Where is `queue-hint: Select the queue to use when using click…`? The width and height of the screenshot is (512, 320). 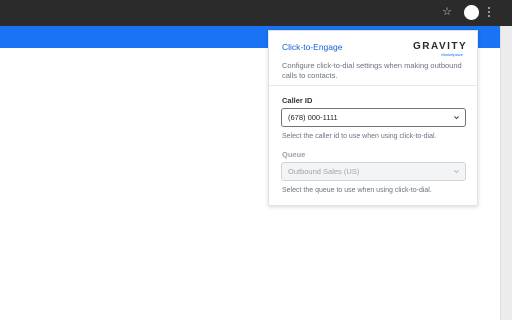
queue-hint: Select the queue to use when using click… is located at coordinates (357, 190).